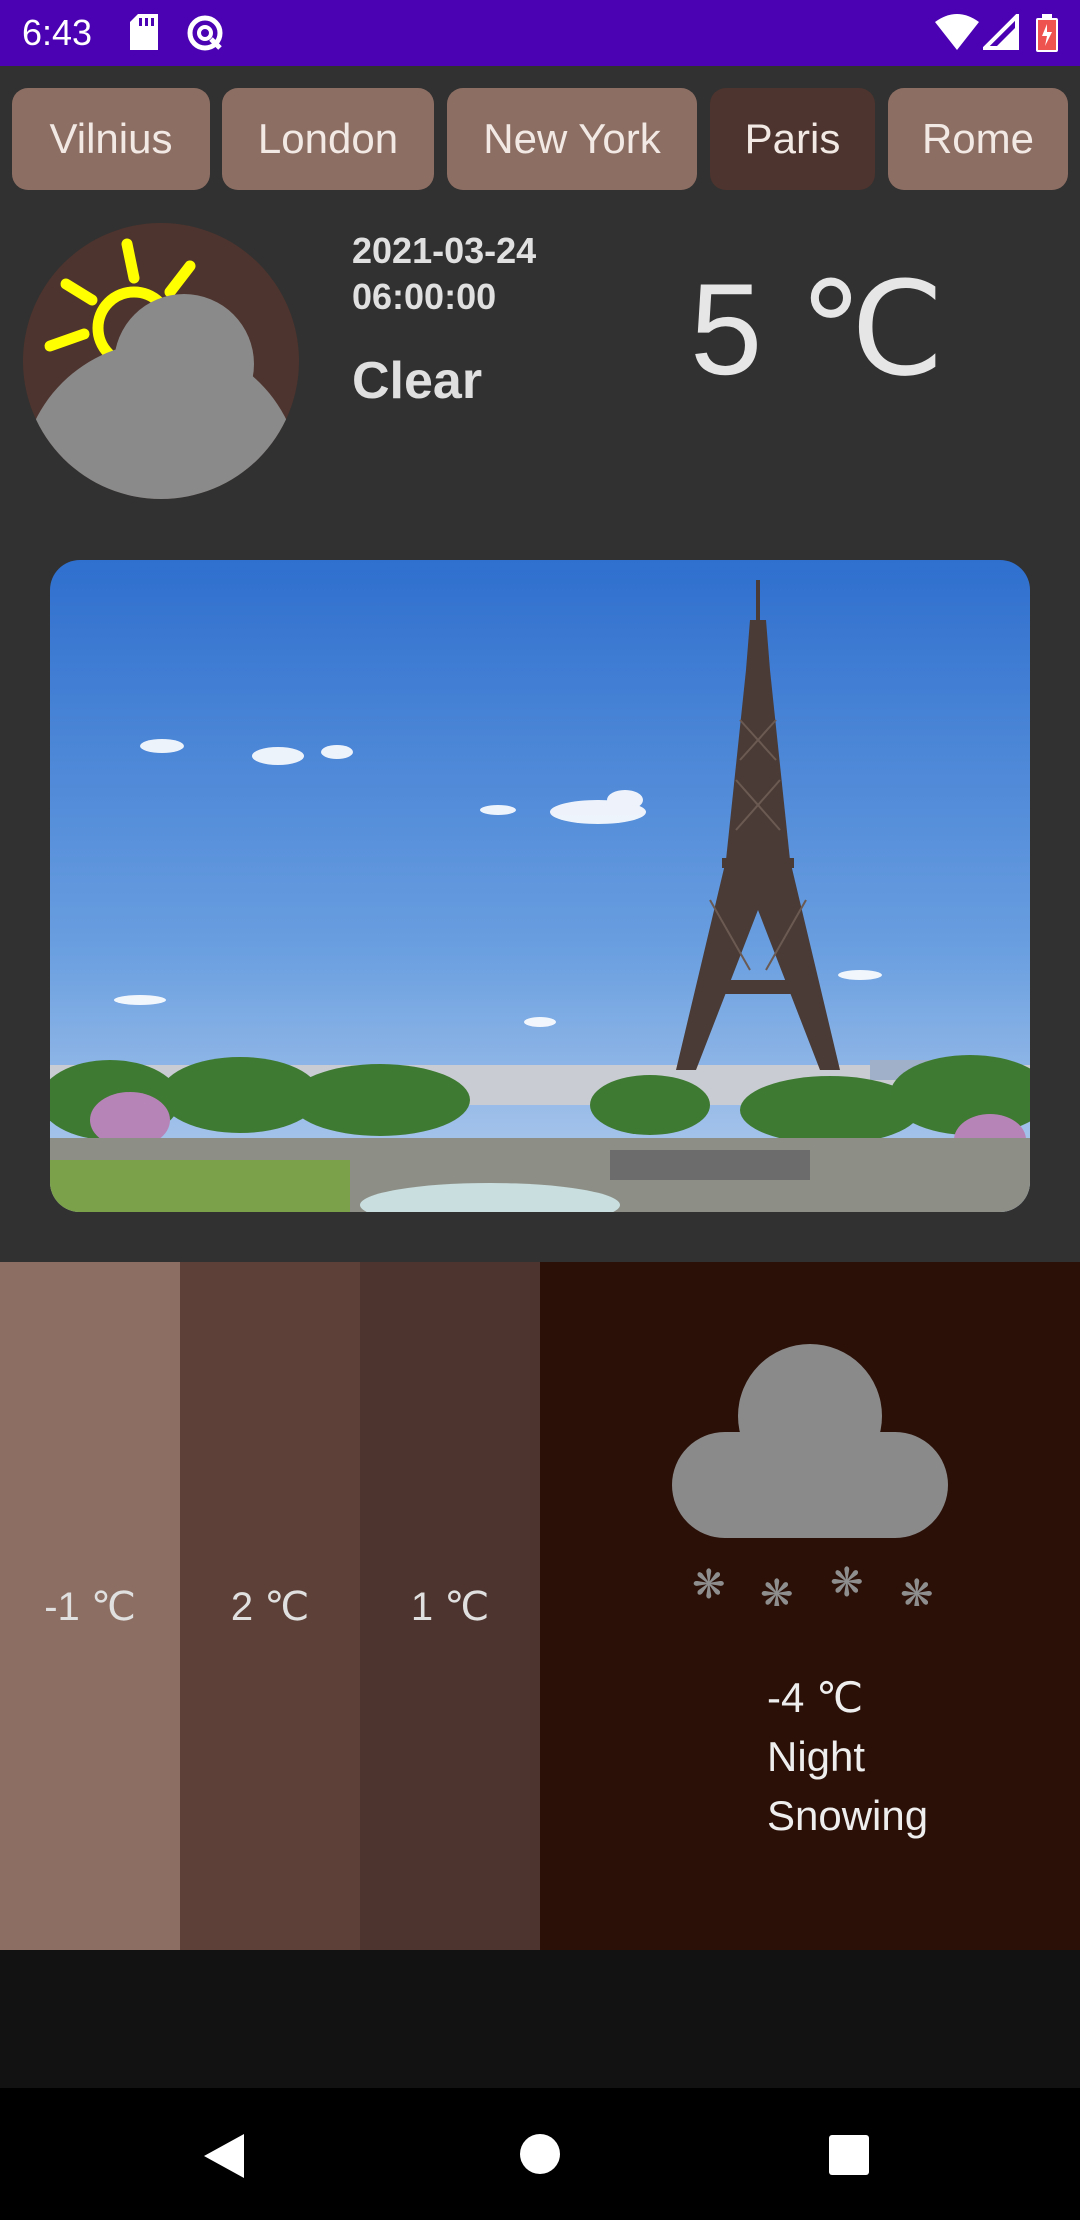 The height and width of the screenshot is (2220, 1080). Describe the element at coordinates (161, 361) in the screenshot. I see `partly-cloudy-icon` at that location.